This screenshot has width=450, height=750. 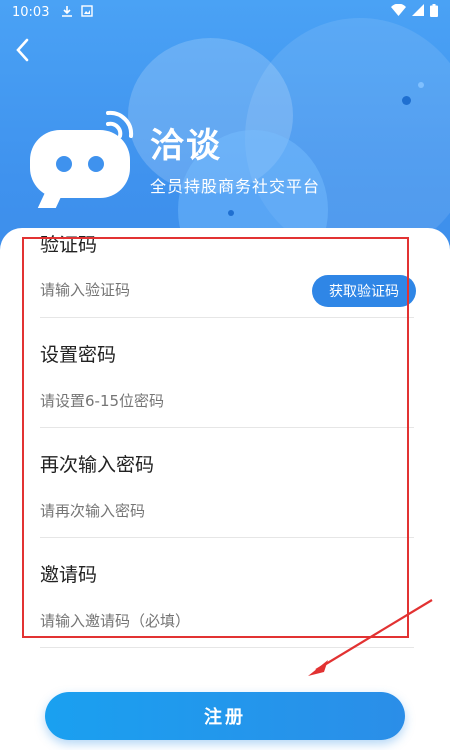 I want to click on back-button, so click(x=22, y=50).